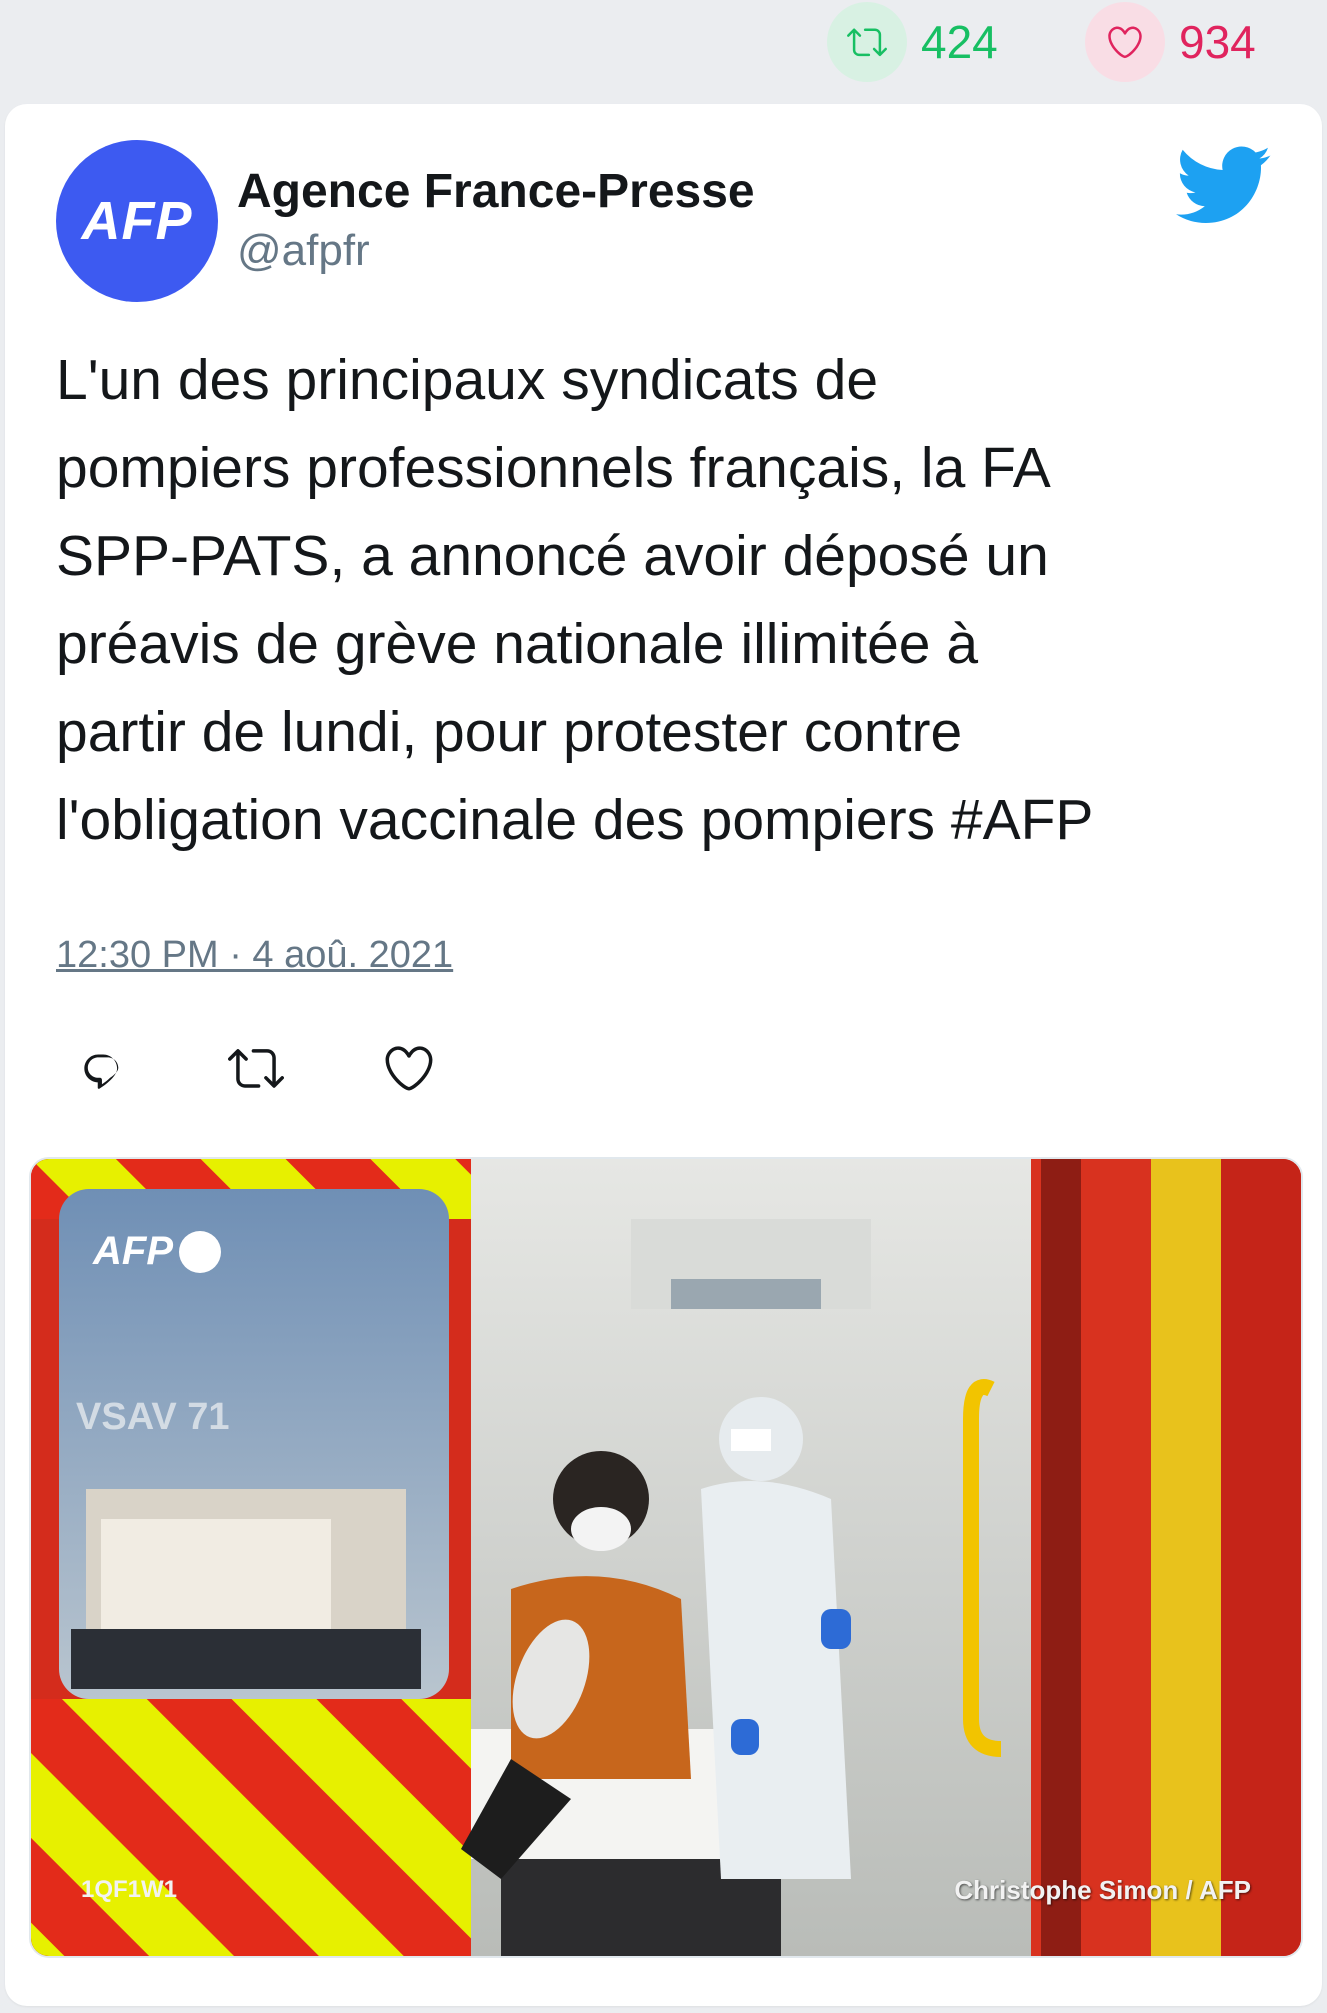  I want to click on retweet-count-stat: 424, so click(912, 42).